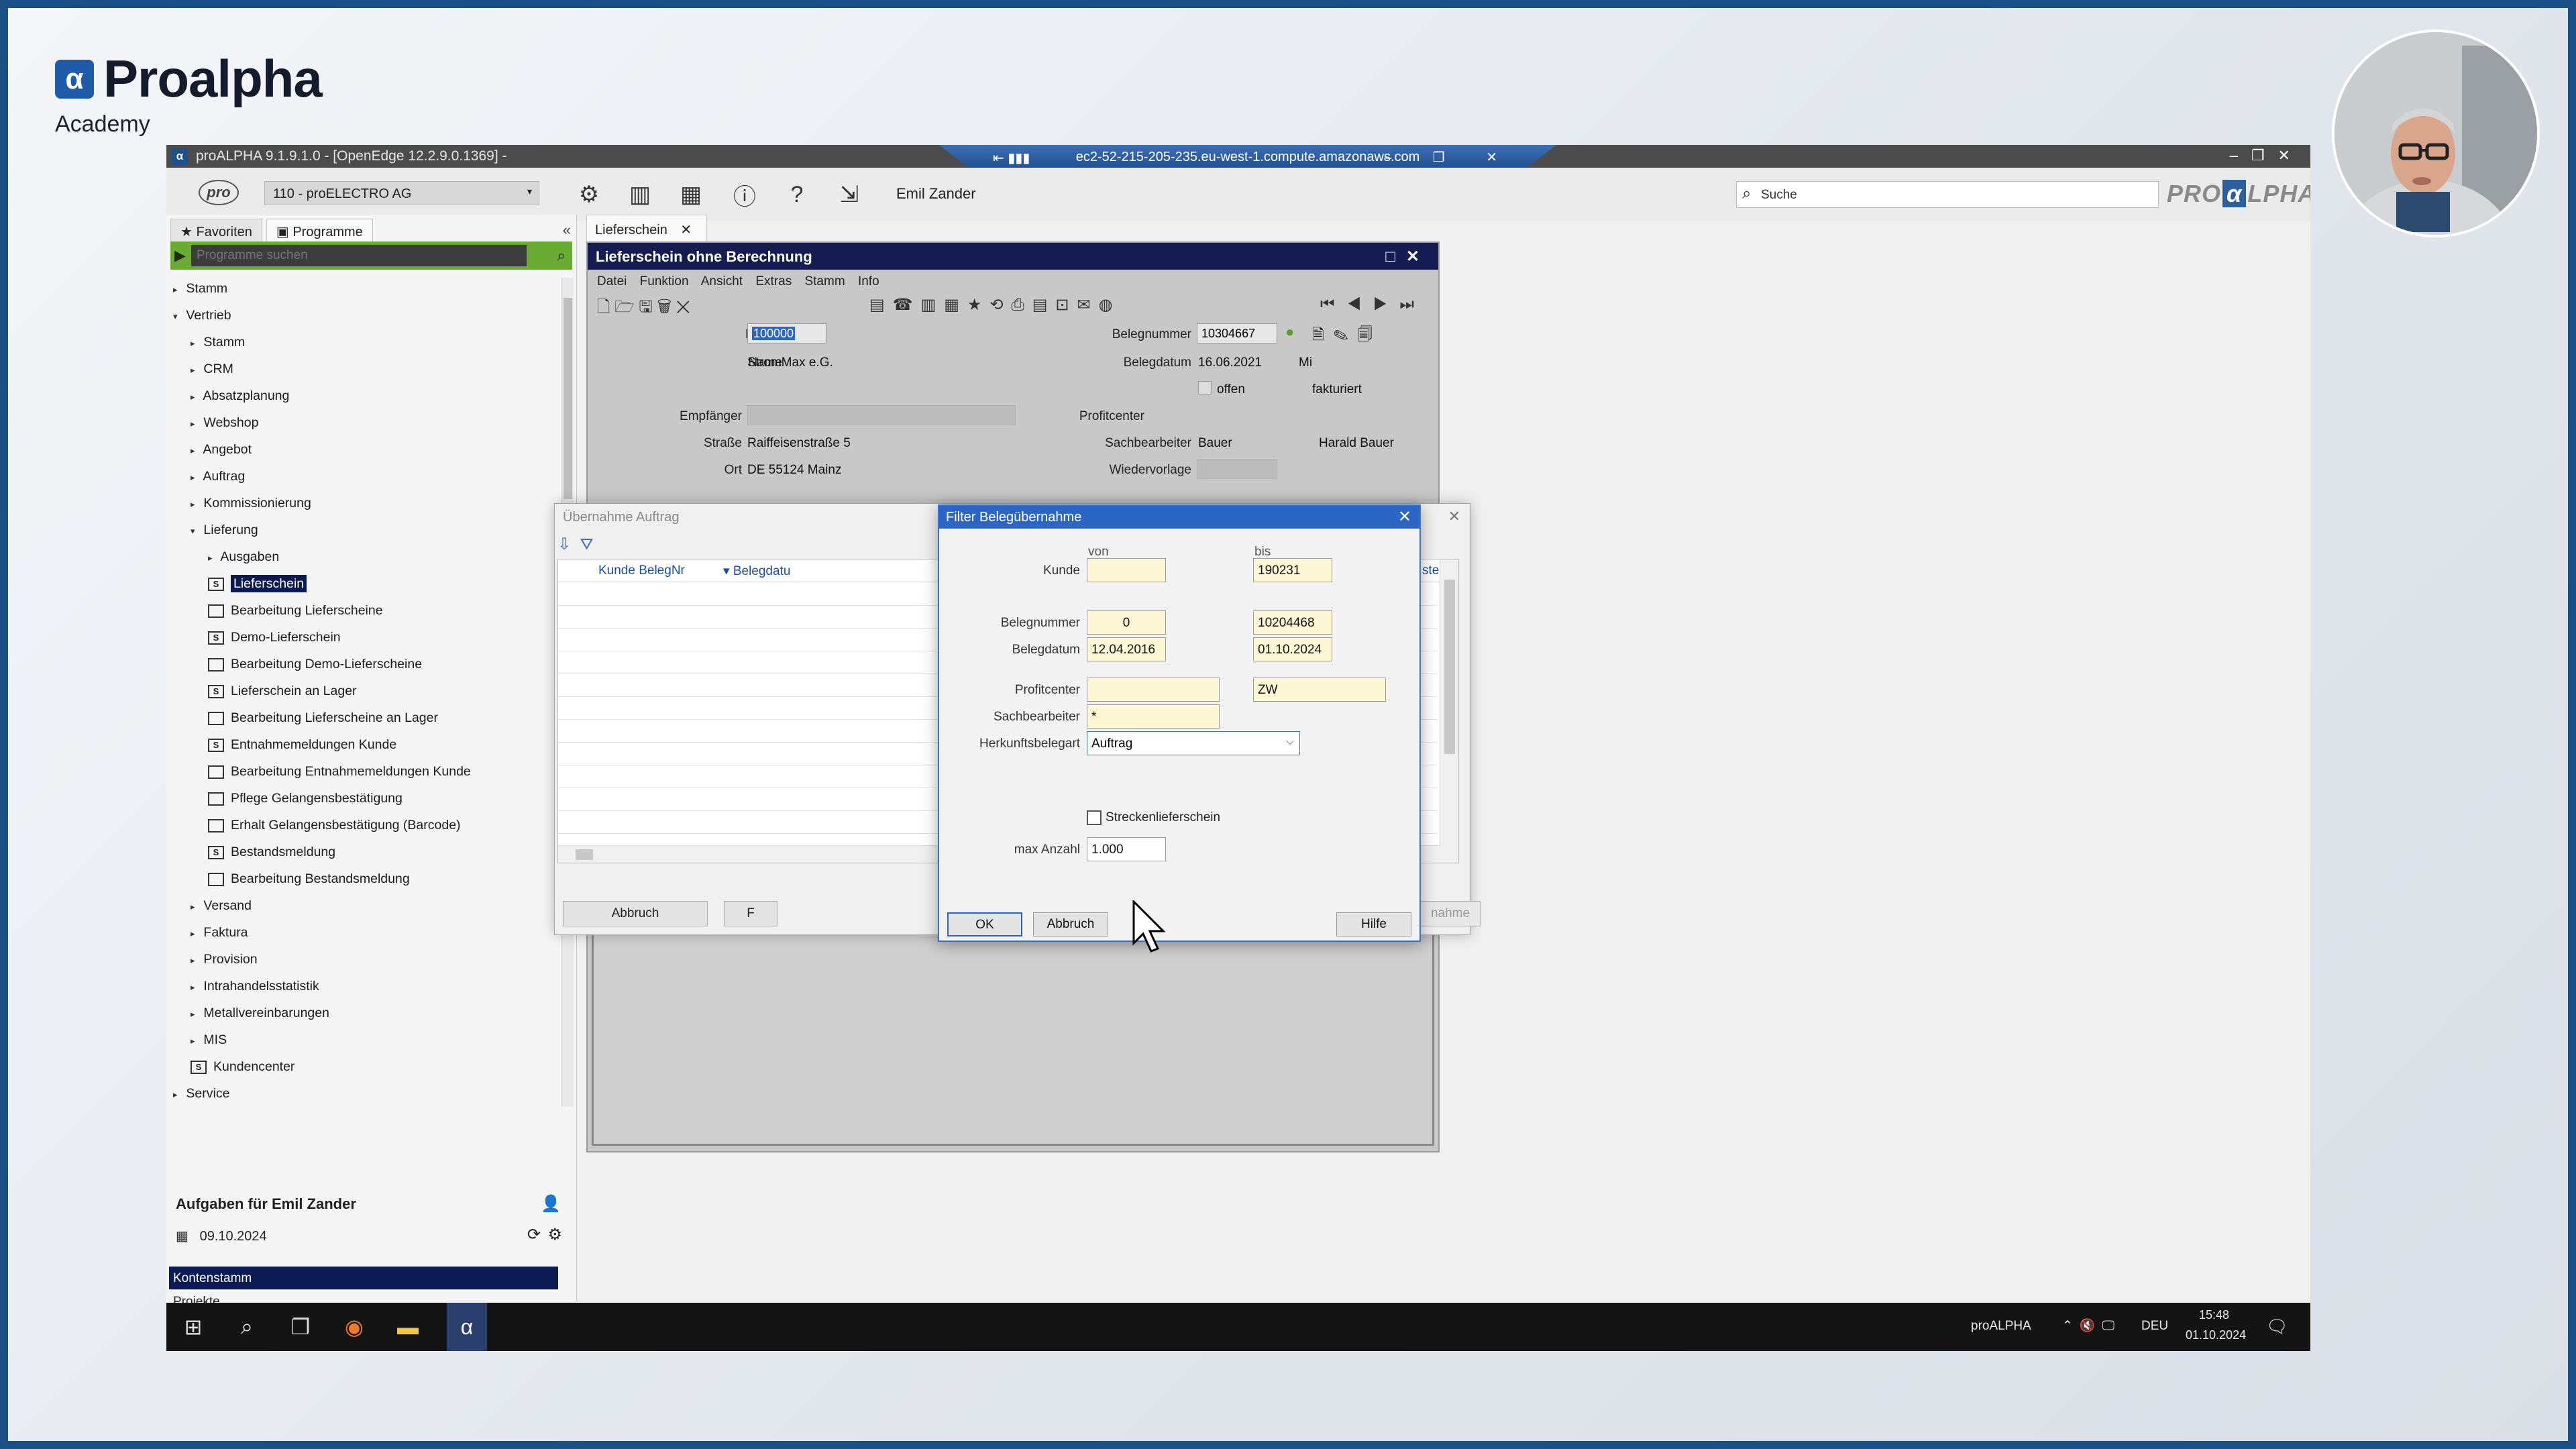 The image size is (2576, 1449). What do you see at coordinates (1237, 469) in the screenshot?
I see `wiedervorlage-field` at bounding box center [1237, 469].